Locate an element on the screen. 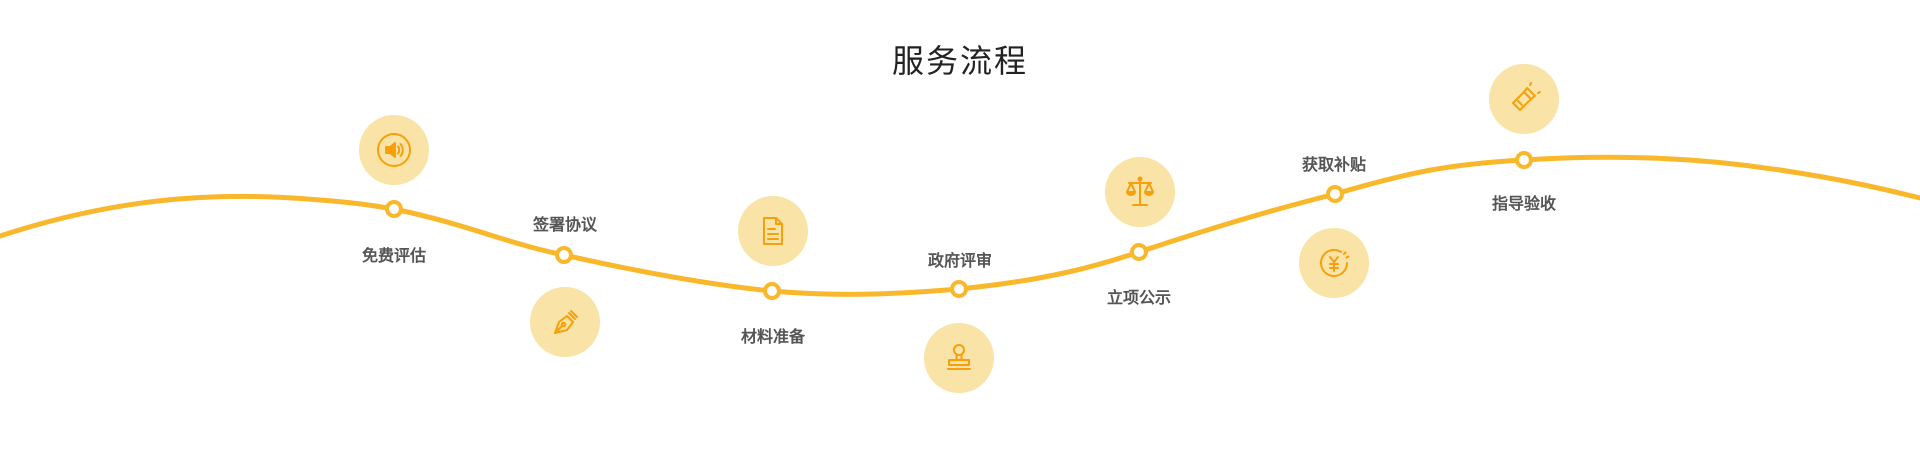 Image resolution: width=1920 pixels, height=476 pixels. step-1-label: 免费评估 is located at coordinates (393, 255).